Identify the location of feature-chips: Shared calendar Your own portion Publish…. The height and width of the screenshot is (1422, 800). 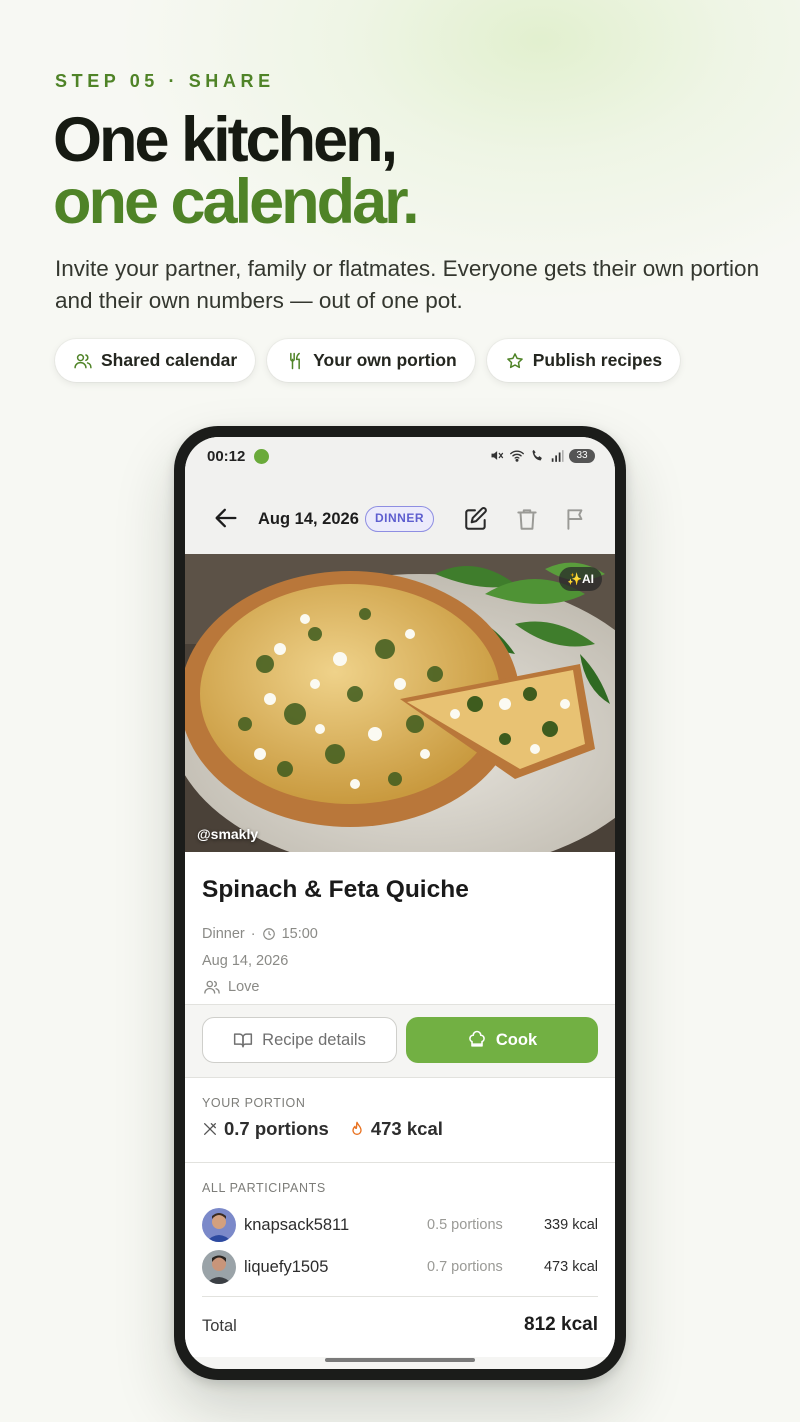
(368, 360).